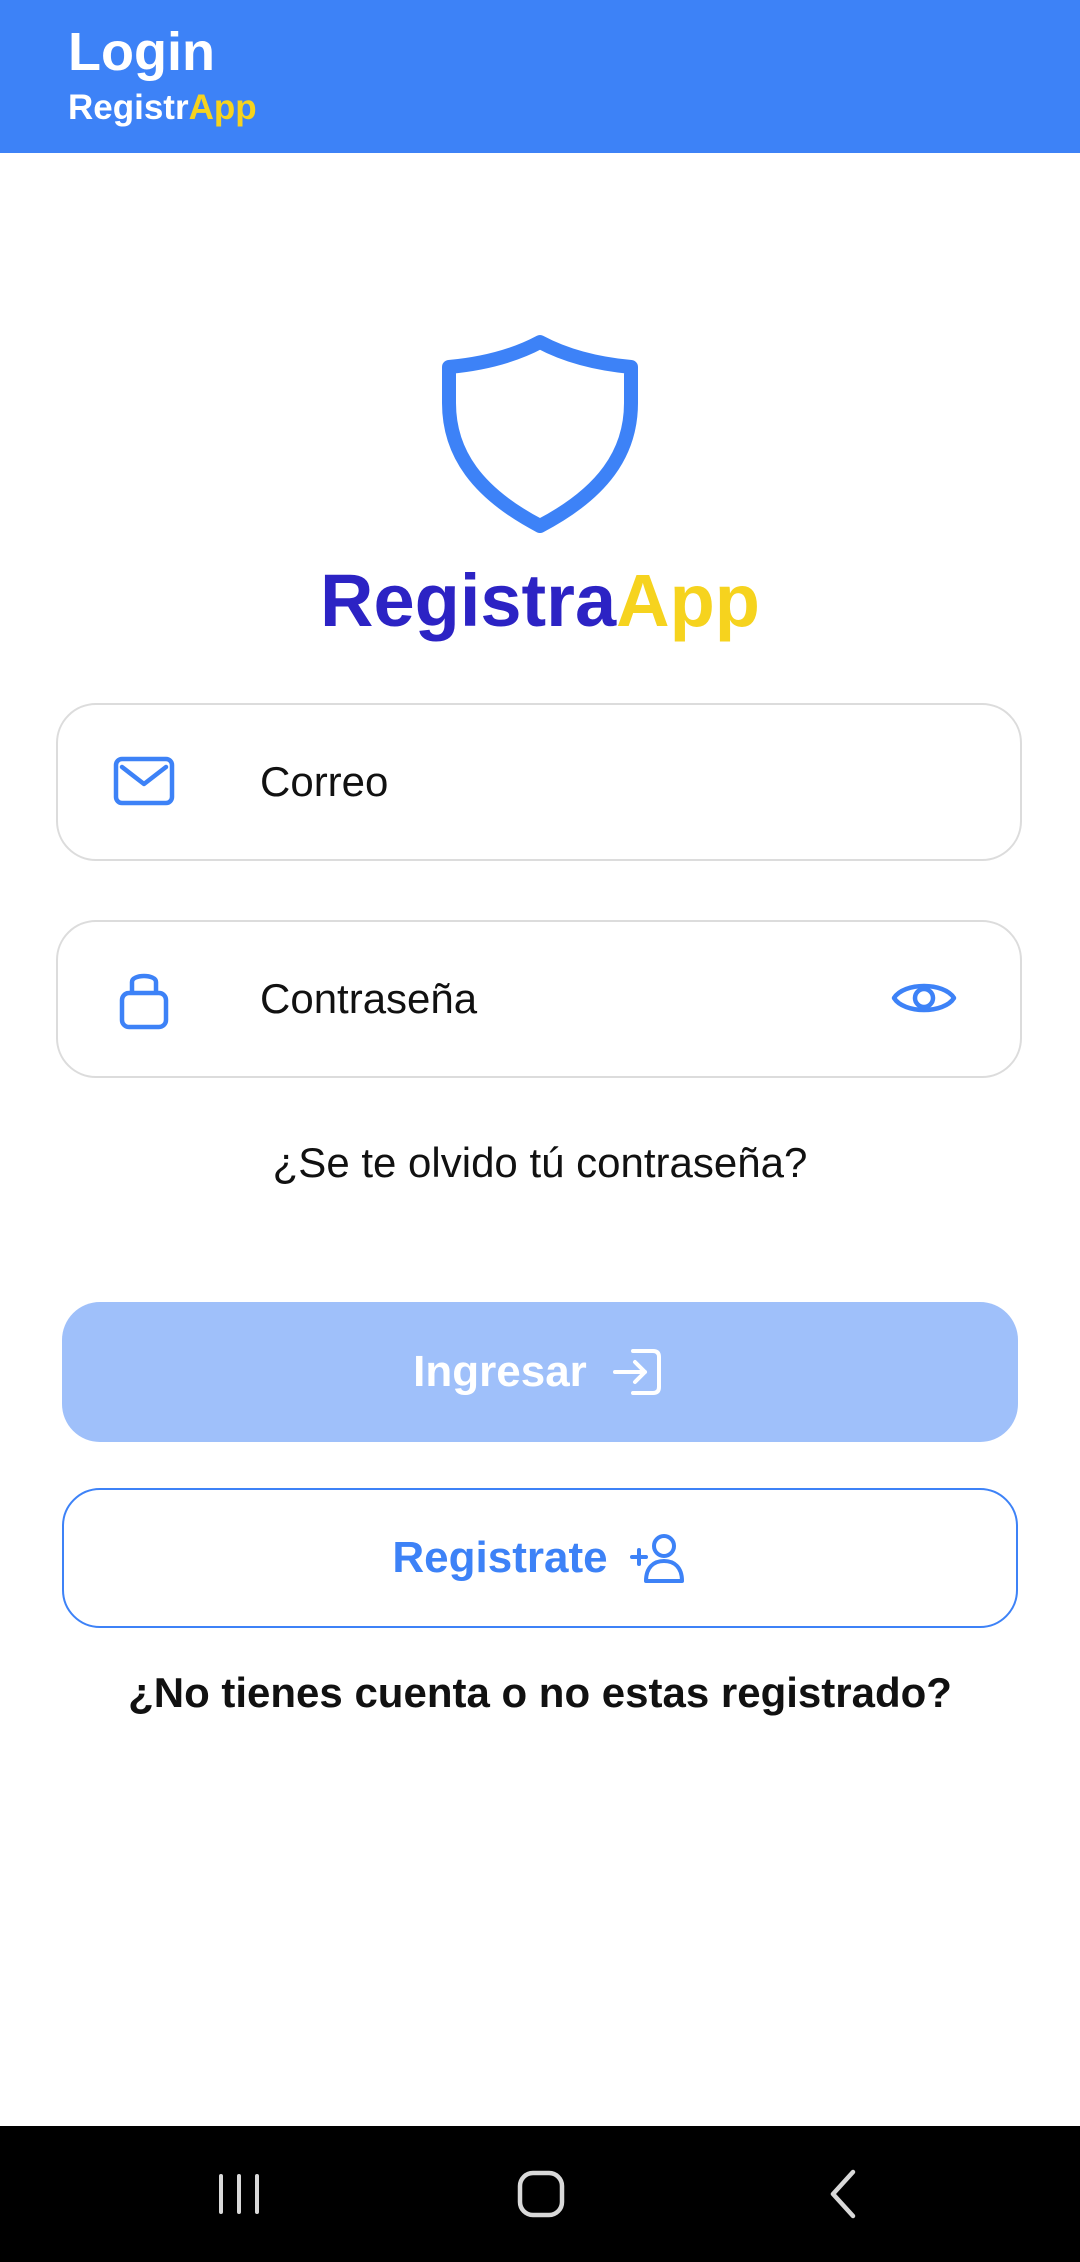 The height and width of the screenshot is (2262, 1080). What do you see at coordinates (144, 1001) in the screenshot?
I see `lock-icon` at bounding box center [144, 1001].